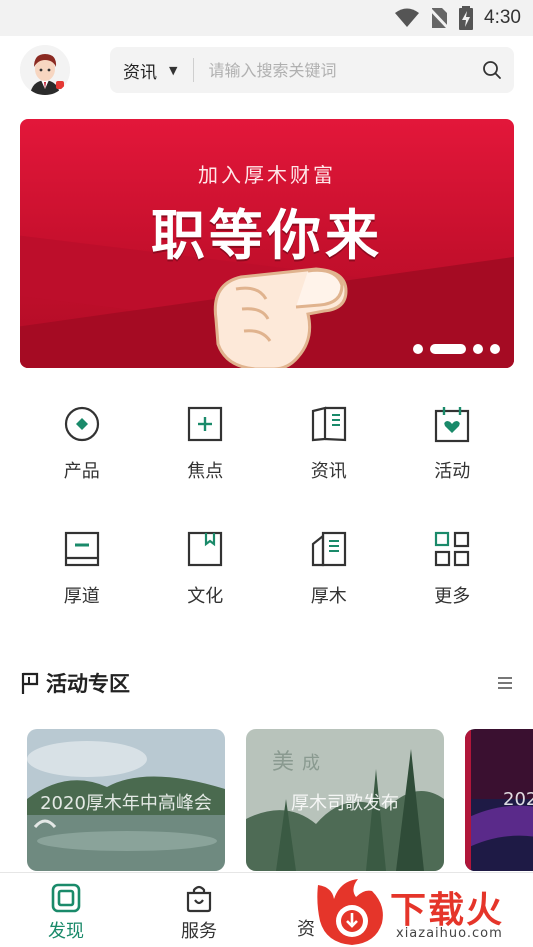 The image size is (533, 947). What do you see at coordinates (283, 762) in the screenshot?
I see `svg-text: 美` at bounding box center [283, 762].